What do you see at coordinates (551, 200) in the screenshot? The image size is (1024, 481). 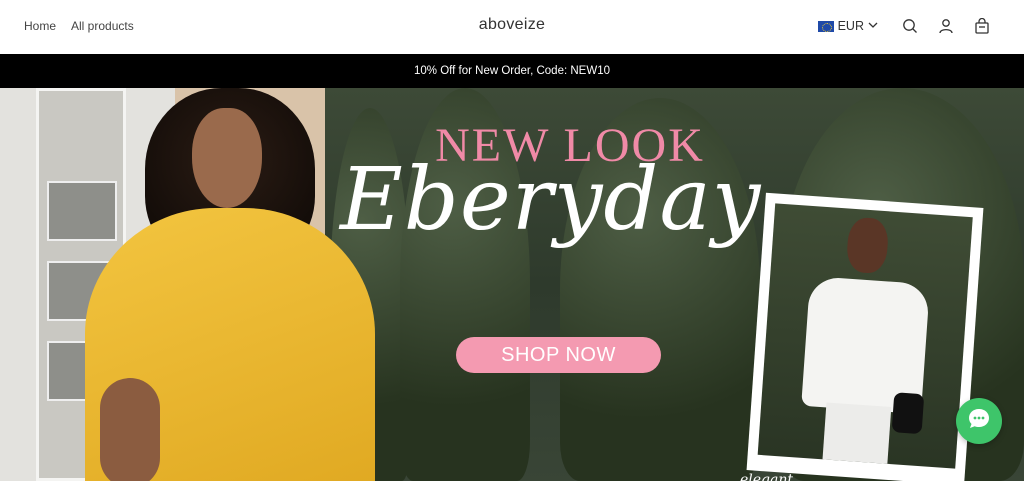 I see `hero-title-script: Eberyday` at bounding box center [551, 200].